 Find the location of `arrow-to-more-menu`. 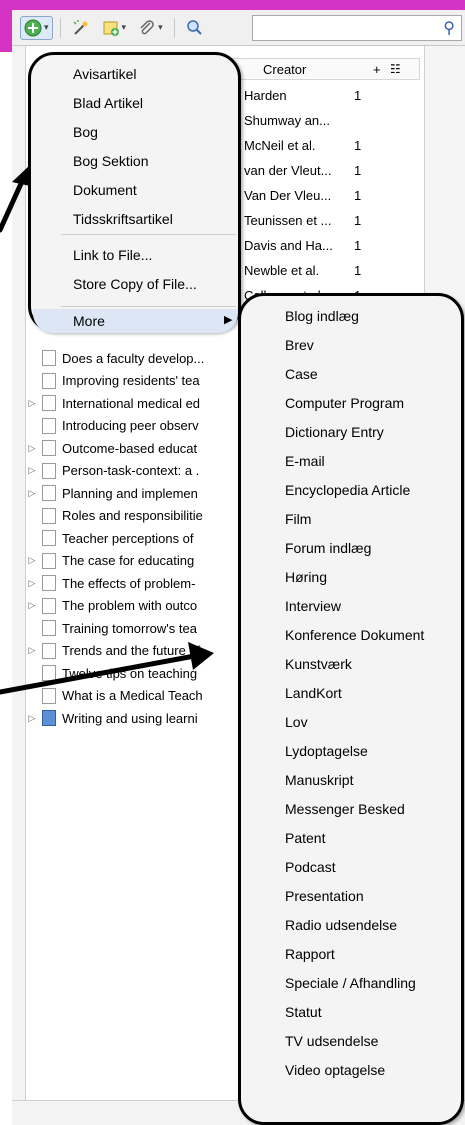

arrow-to-more-menu is located at coordinates (107, 668).